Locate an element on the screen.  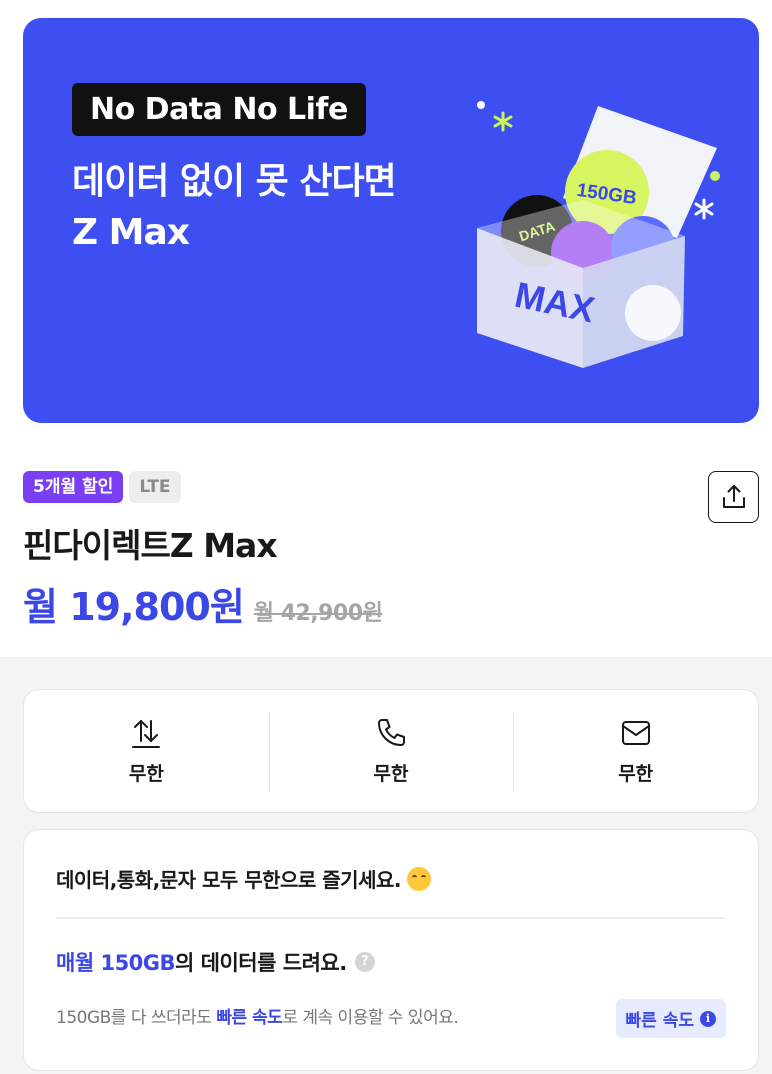
feature-message-label: 무한 is located at coordinates (636, 773).